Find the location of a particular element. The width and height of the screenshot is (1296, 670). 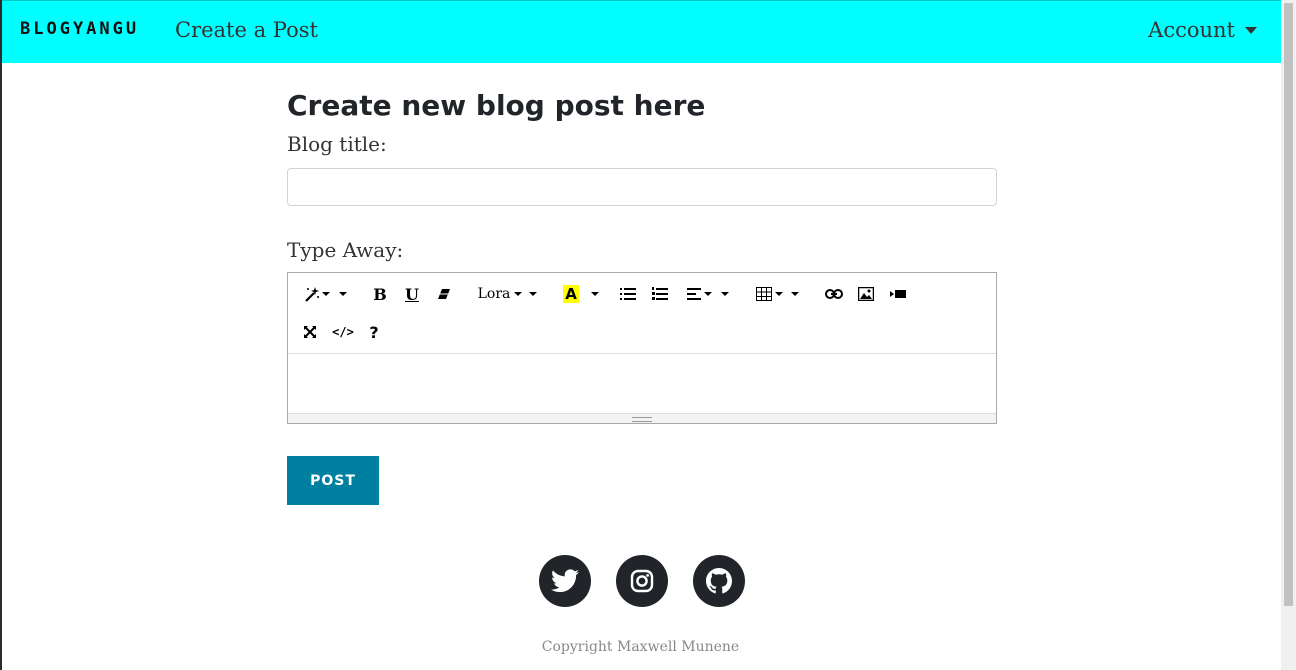

color-dropdown-caret is located at coordinates (595, 294).